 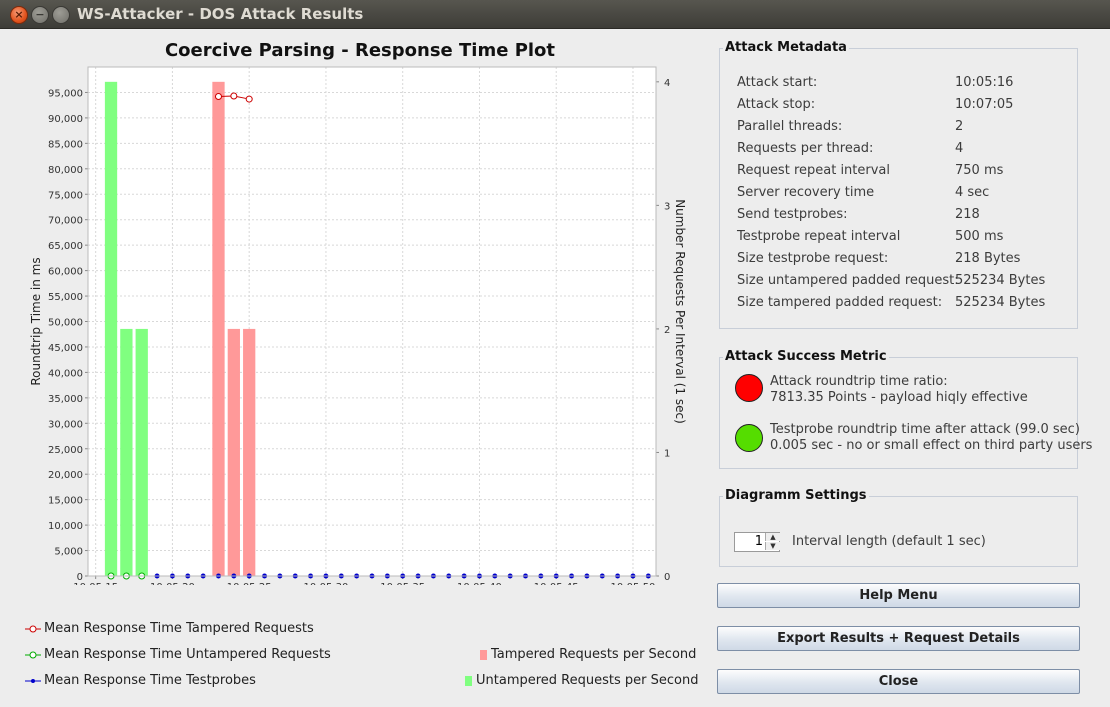 I want to click on legend-testprobes-line: Mean Response Time Testprobes, so click(x=140, y=680).